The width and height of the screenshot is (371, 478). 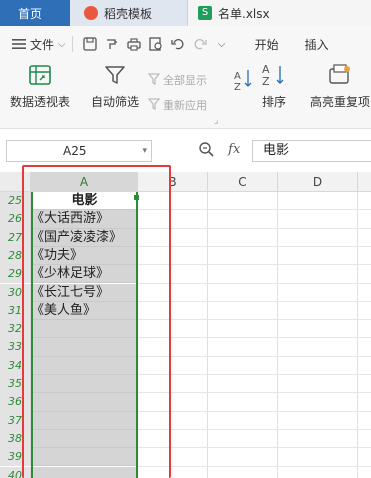 I want to click on separator, so click(x=72, y=44).